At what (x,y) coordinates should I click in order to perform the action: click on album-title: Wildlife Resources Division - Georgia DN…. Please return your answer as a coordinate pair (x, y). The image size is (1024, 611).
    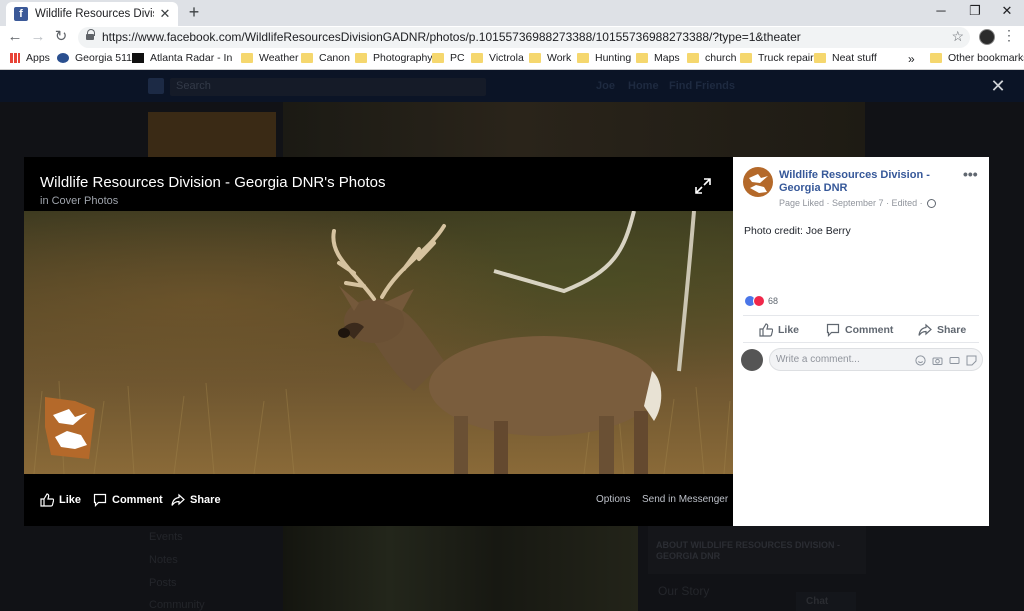
    Looking at the image, I should click on (212, 182).